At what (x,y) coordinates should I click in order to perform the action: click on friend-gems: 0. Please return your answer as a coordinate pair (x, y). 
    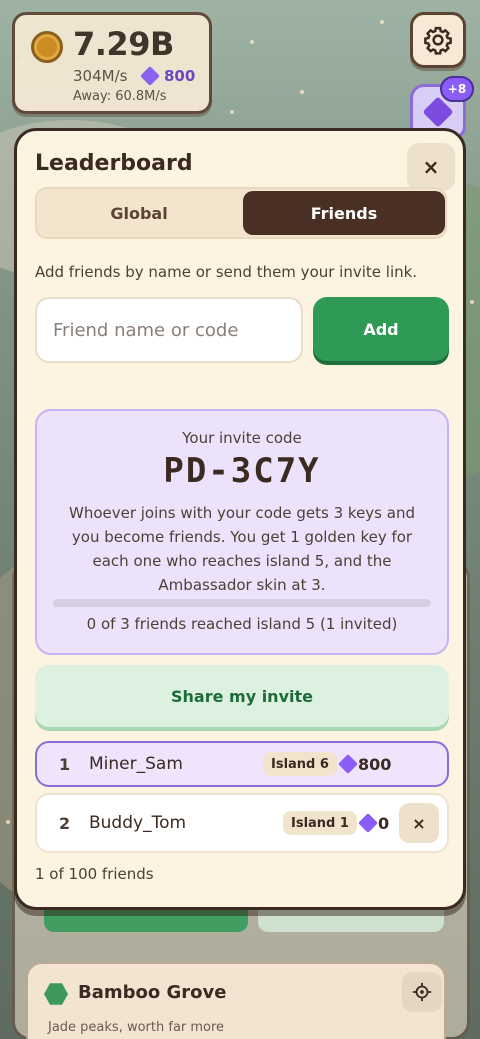
    Looking at the image, I should click on (374, 823).